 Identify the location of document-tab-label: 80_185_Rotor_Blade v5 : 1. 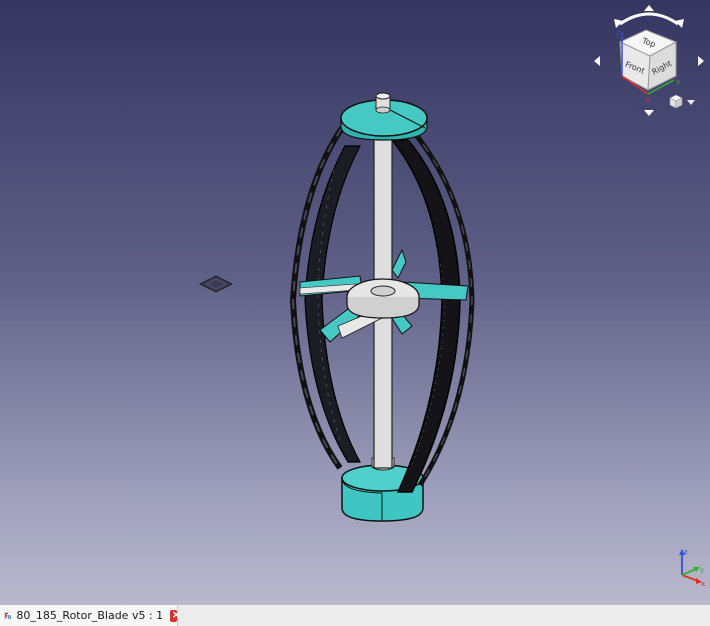
(90, 615).